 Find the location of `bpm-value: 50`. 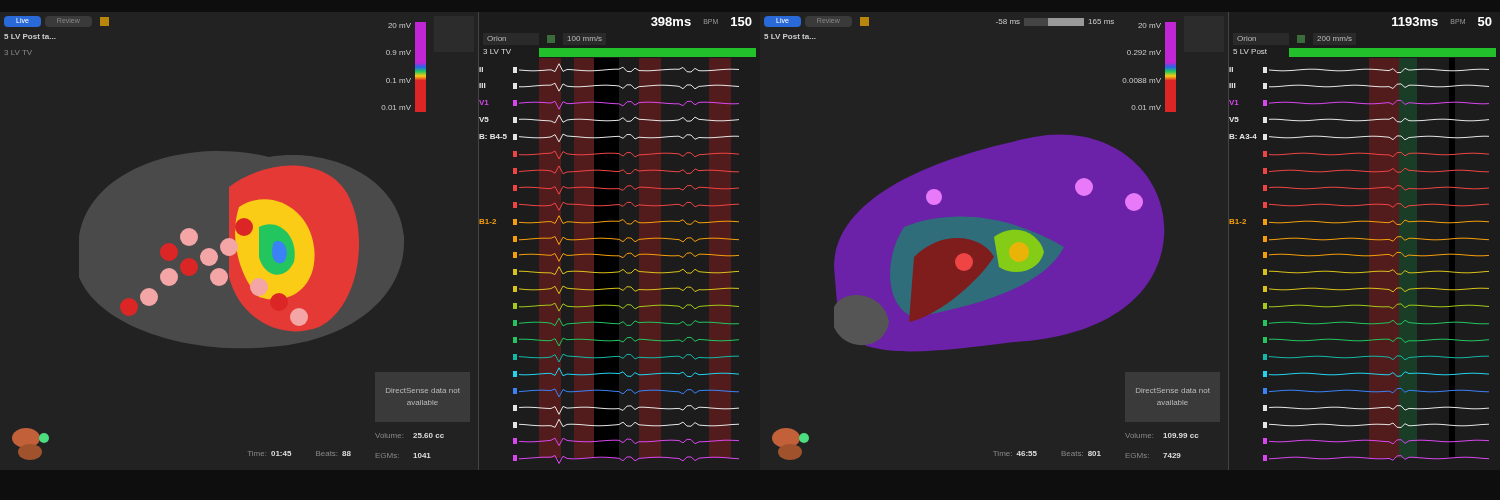

bpm-value: 50 is located at coordinates (1484, 22).